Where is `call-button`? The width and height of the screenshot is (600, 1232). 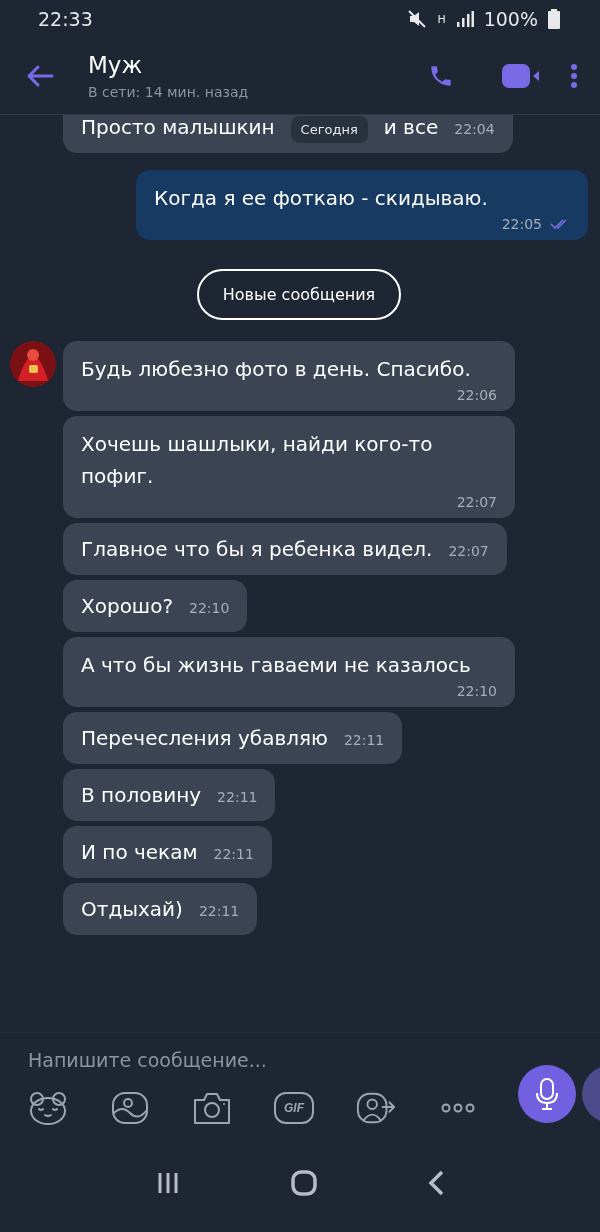 call-button is located at coordinates (441, 76).